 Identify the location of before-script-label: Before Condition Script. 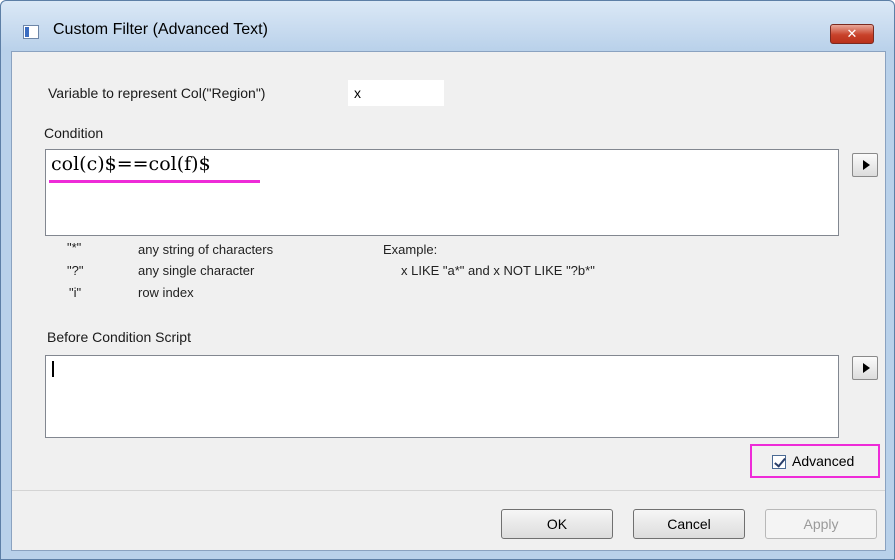
(119, 337).